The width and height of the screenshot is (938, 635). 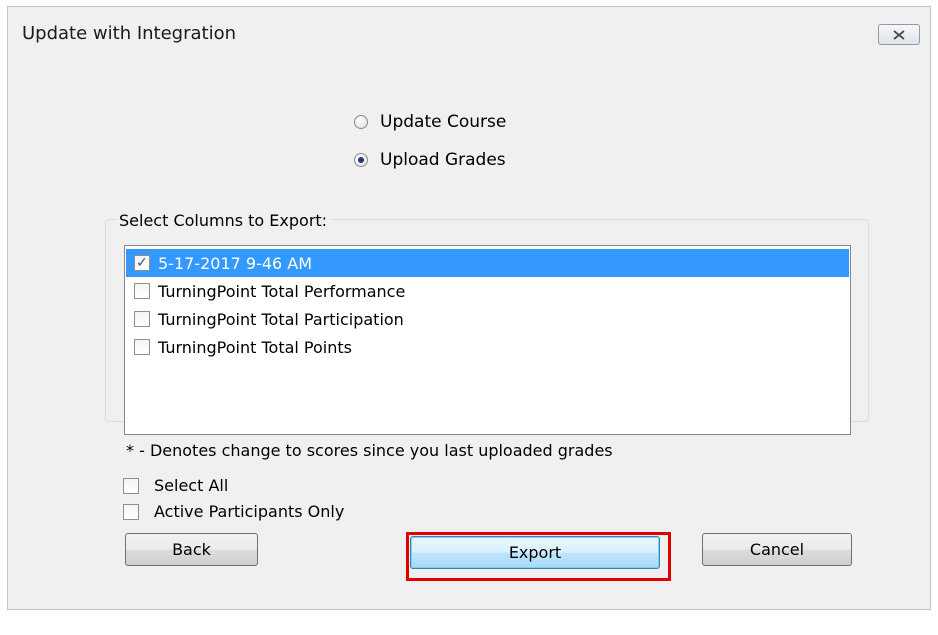 What do you see at coordinates (255, 347) in the screenshot?
I see `list-item-label: TurningPoint Total Points` at bounding box center [255, 347].